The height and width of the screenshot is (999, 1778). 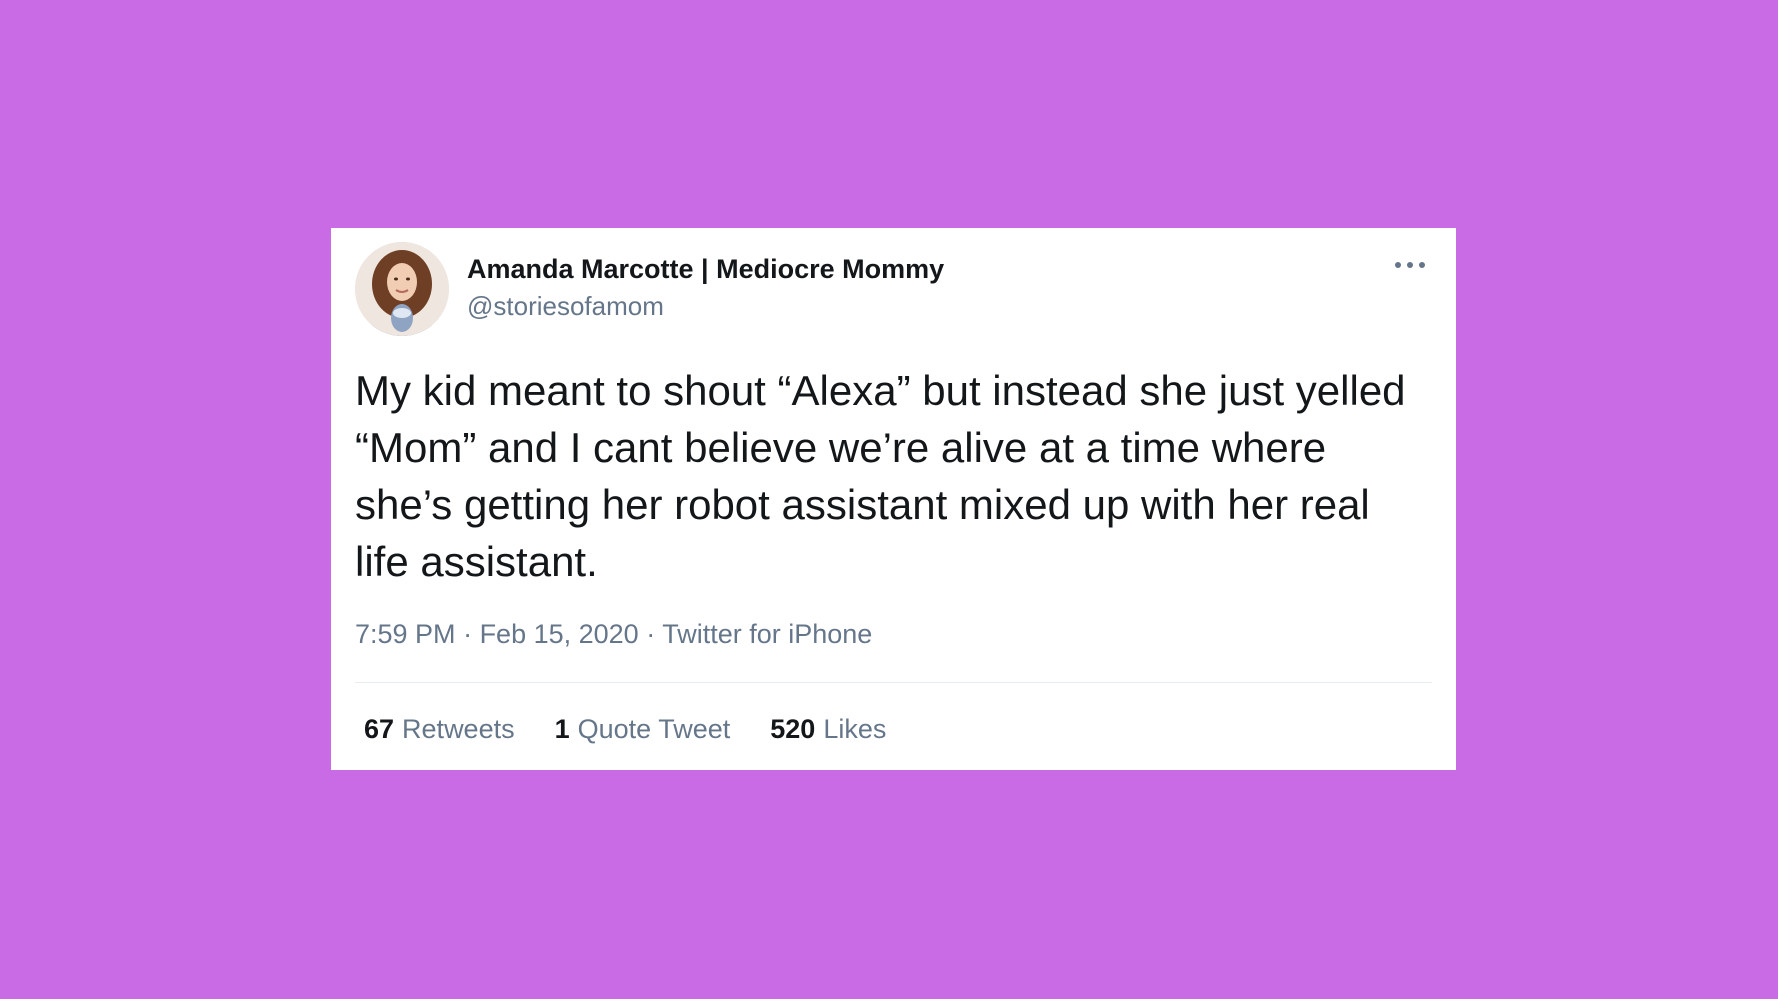 I want to click on more-options-button, so click(x=1410, y=265).